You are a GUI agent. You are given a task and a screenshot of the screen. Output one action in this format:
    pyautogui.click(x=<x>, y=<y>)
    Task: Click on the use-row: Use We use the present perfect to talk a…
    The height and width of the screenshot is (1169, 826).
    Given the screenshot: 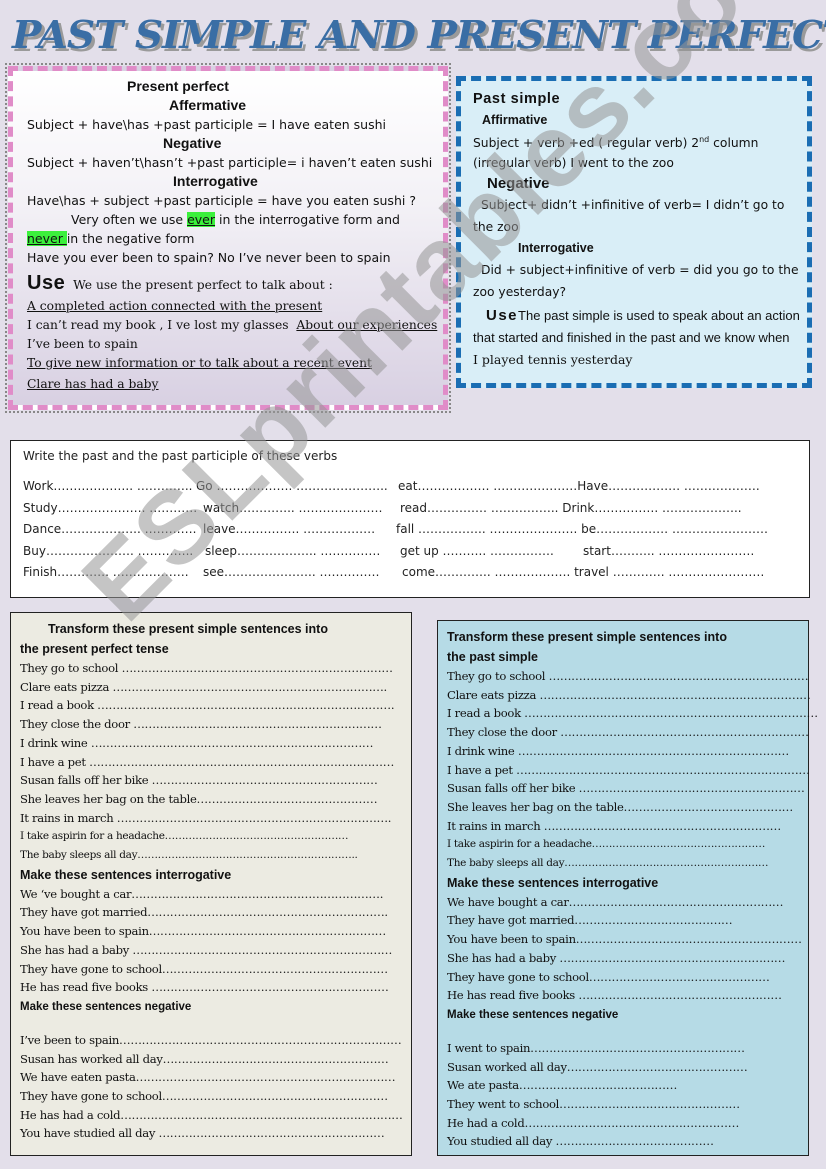 What is the action you would take?
    pyautogui.click(x=235, y=284)
    